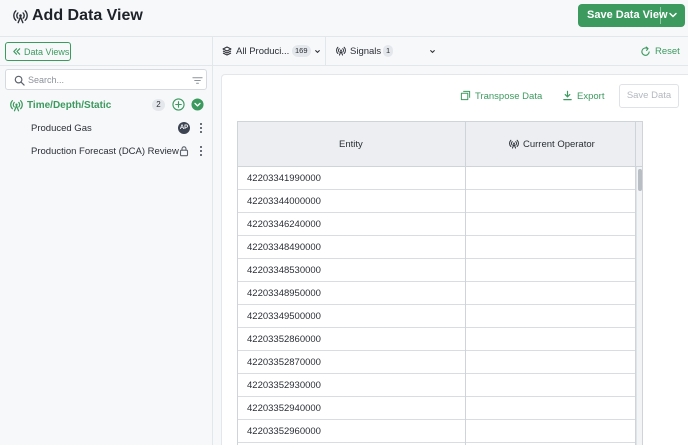 The width and height of the screenshot is (688, 445). Describe the element at coordinates (667, 51) in the screenshot. I see `reset-label: Reset` at that location.